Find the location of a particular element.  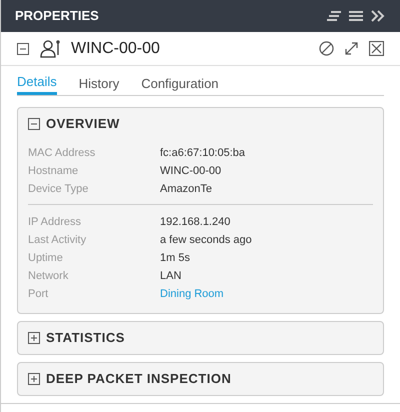

field-label: MAC Address is located at coordinates (62, 153).